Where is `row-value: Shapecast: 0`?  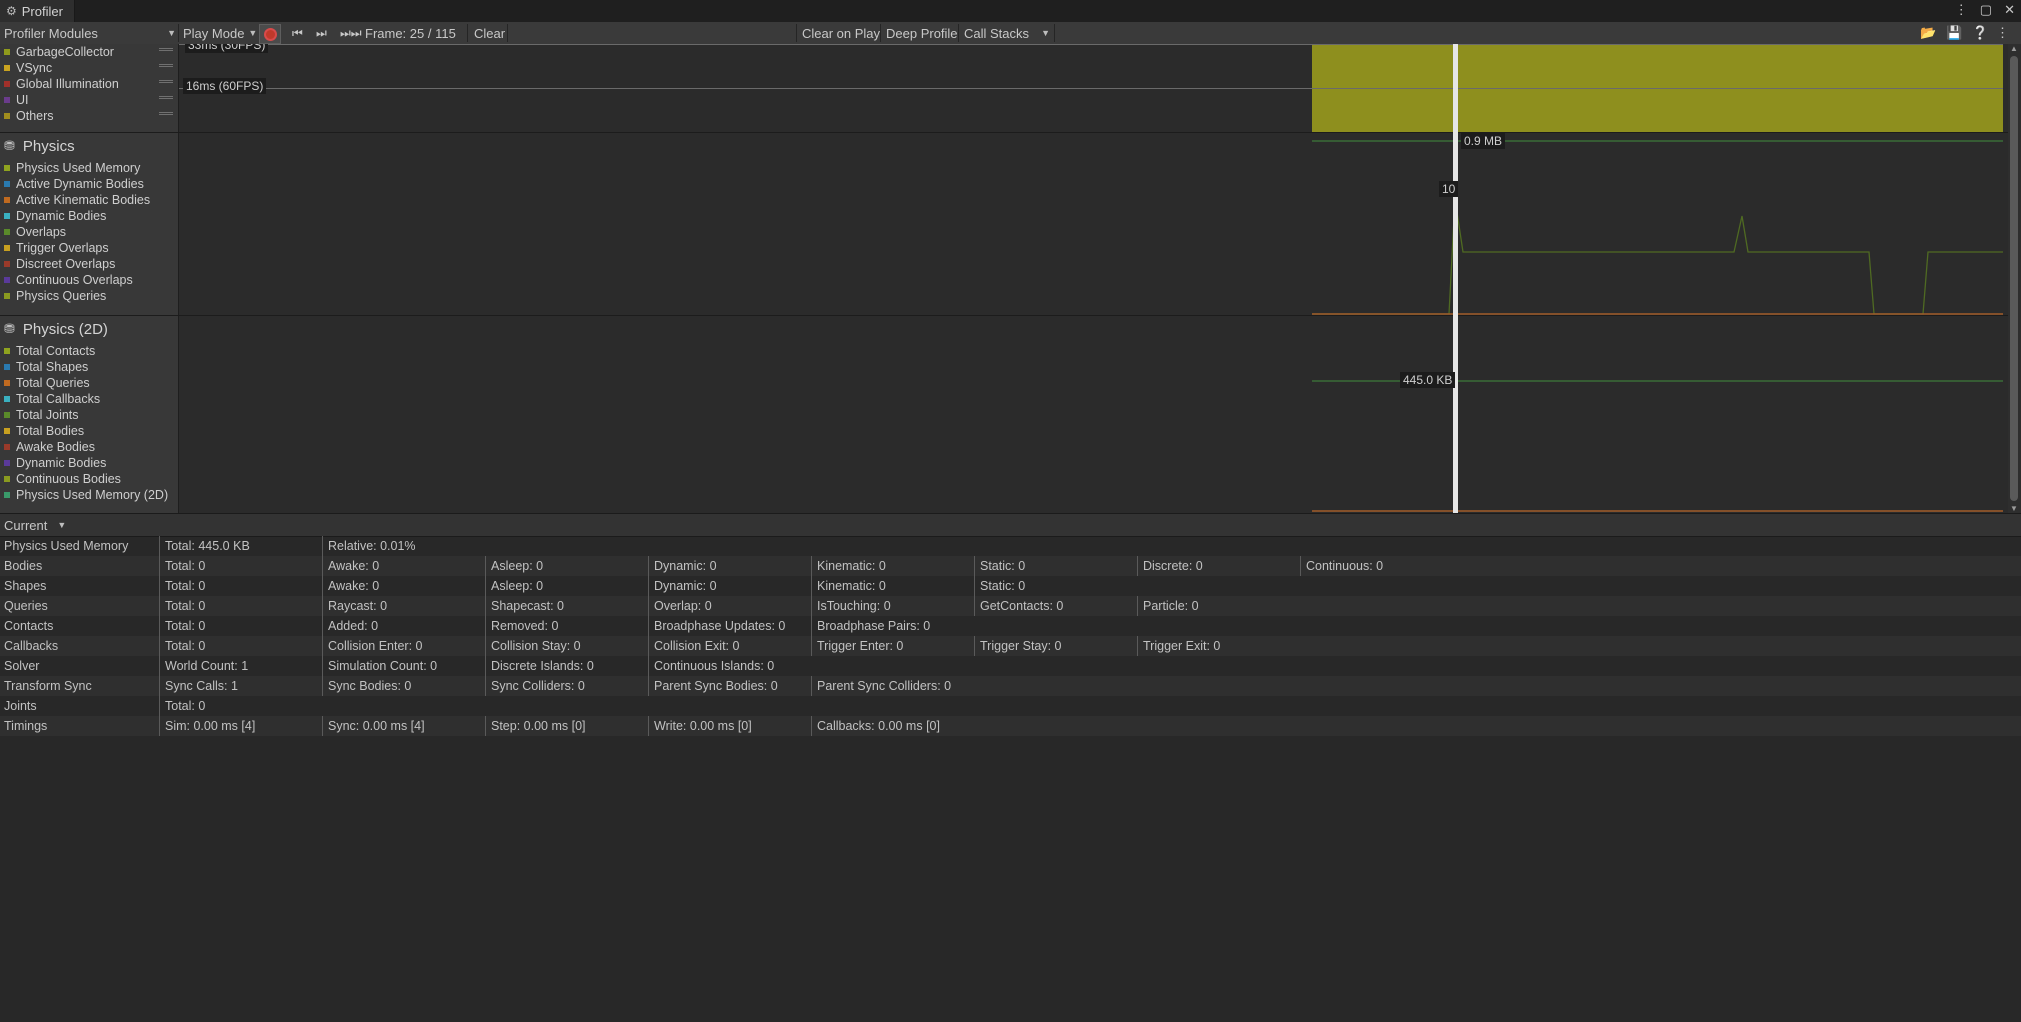
row-value: Shapecast: 0 is located at coordinates (524, 606).